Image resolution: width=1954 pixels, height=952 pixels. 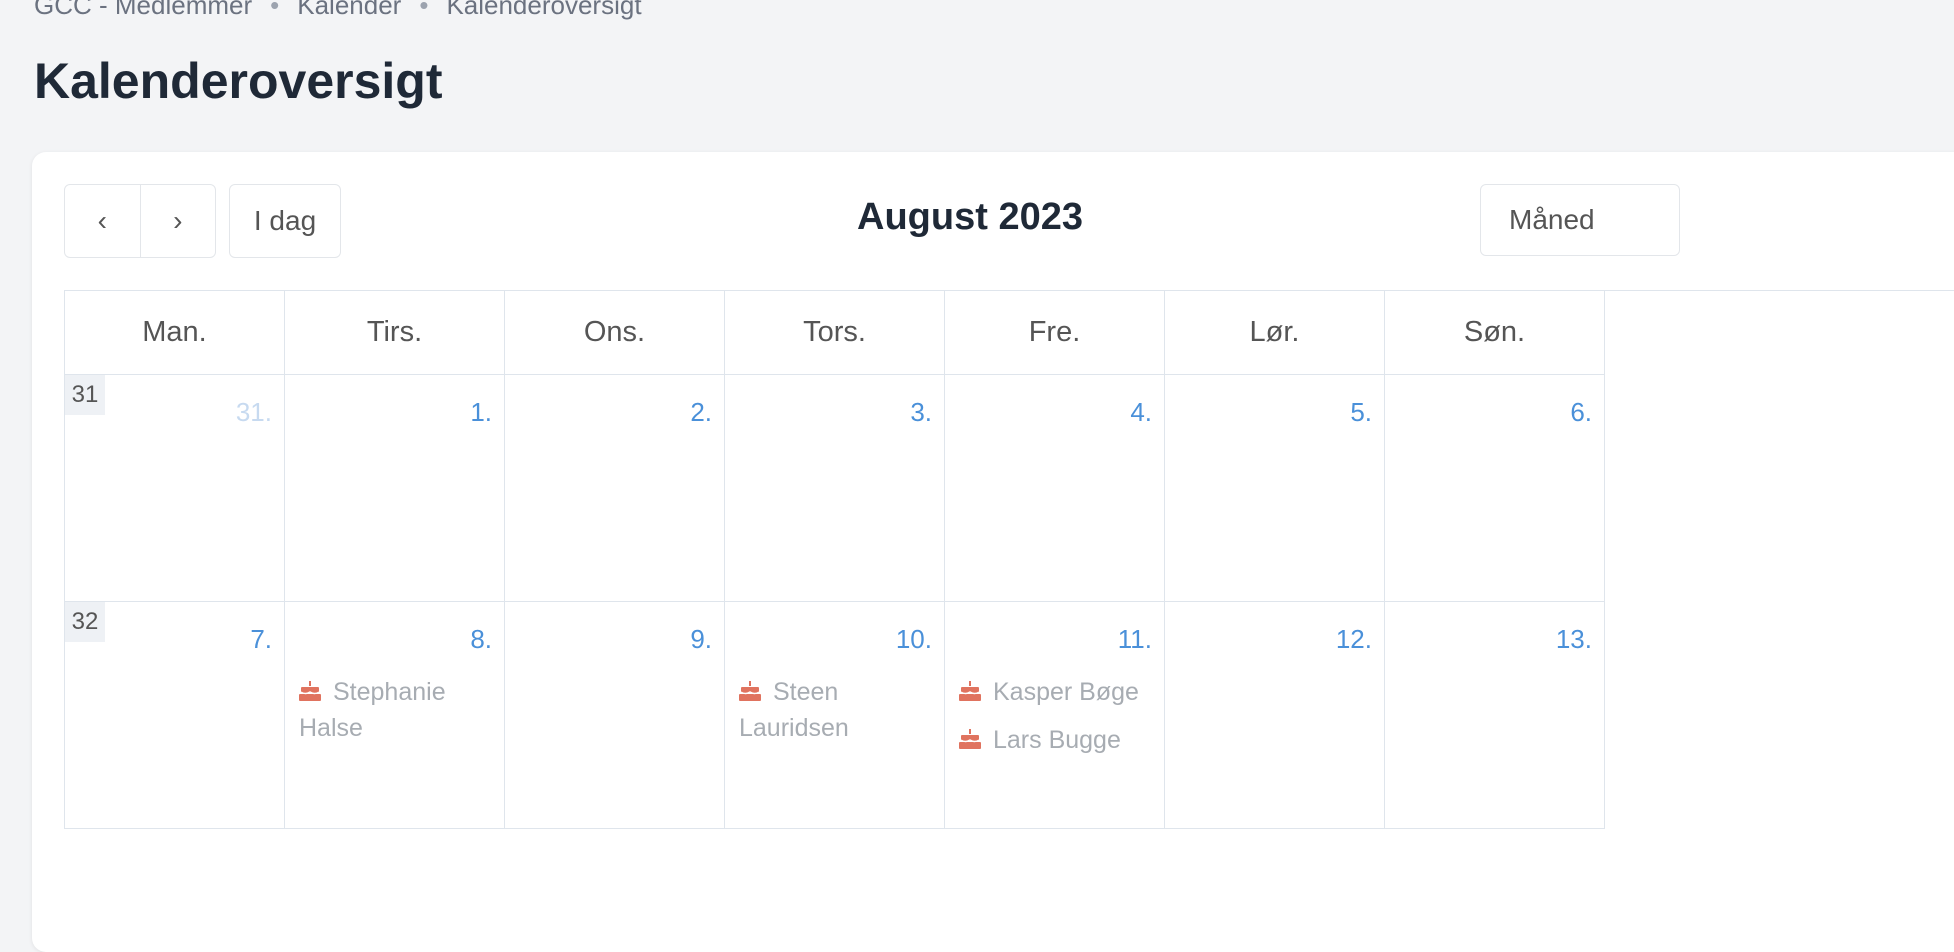 What do you see at coordinates (970, 217) in the screenshot?
I see `month-title: August 2023` at bounding box center [970, 217].